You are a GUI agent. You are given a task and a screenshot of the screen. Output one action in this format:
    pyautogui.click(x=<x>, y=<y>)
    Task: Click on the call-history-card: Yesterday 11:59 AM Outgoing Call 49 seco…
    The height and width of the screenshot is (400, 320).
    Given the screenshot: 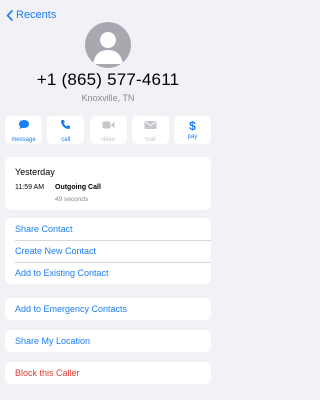 What is the action you would take?
    pyautogui.click(x=108, y=183)
    